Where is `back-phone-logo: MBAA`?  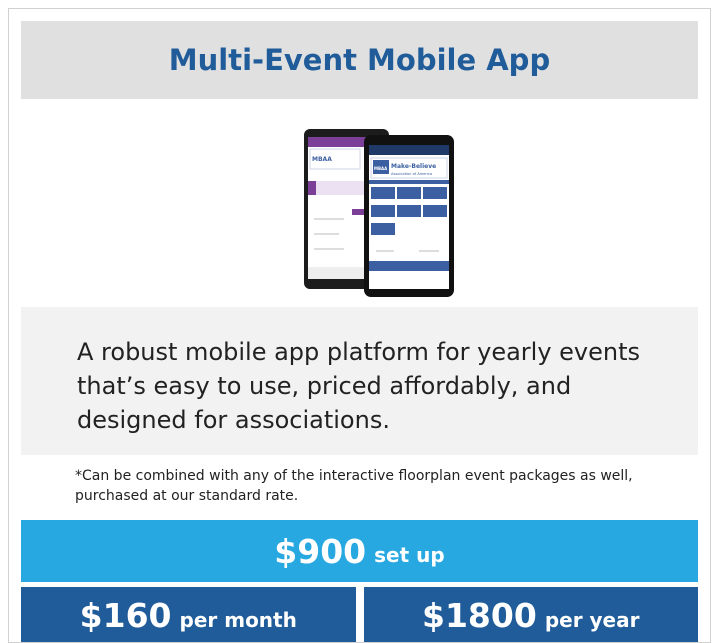 back-phone-logo: MBAA is located at coordinates (322, 159).